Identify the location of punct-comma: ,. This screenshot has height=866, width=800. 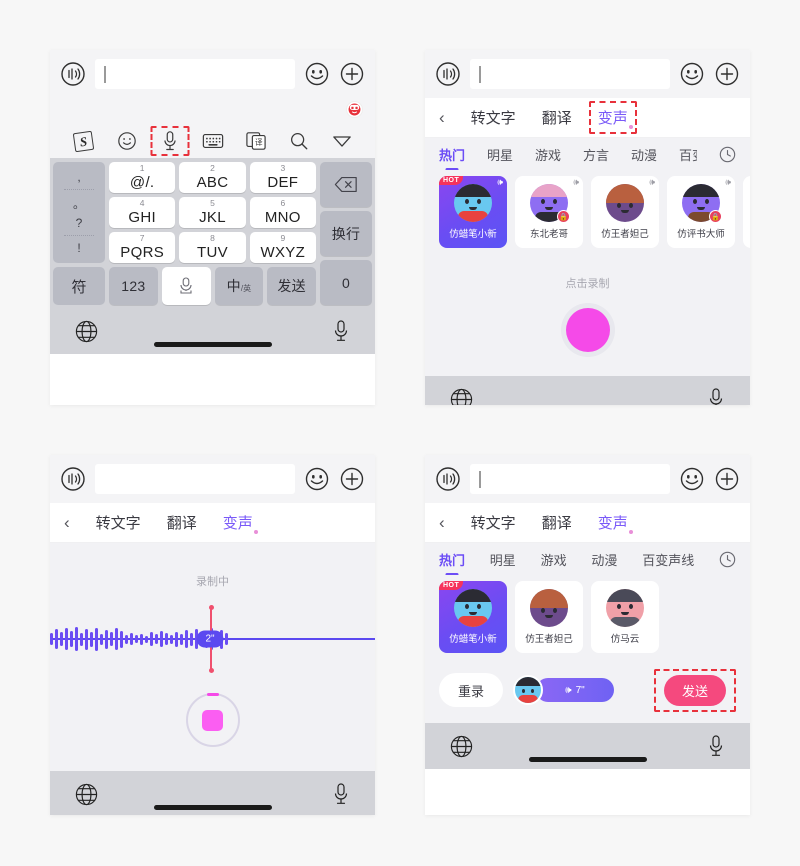
(78, 177).